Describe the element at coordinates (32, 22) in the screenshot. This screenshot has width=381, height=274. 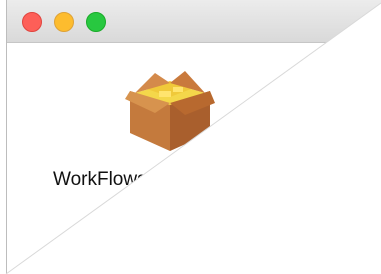
I see `close-button` at that location.